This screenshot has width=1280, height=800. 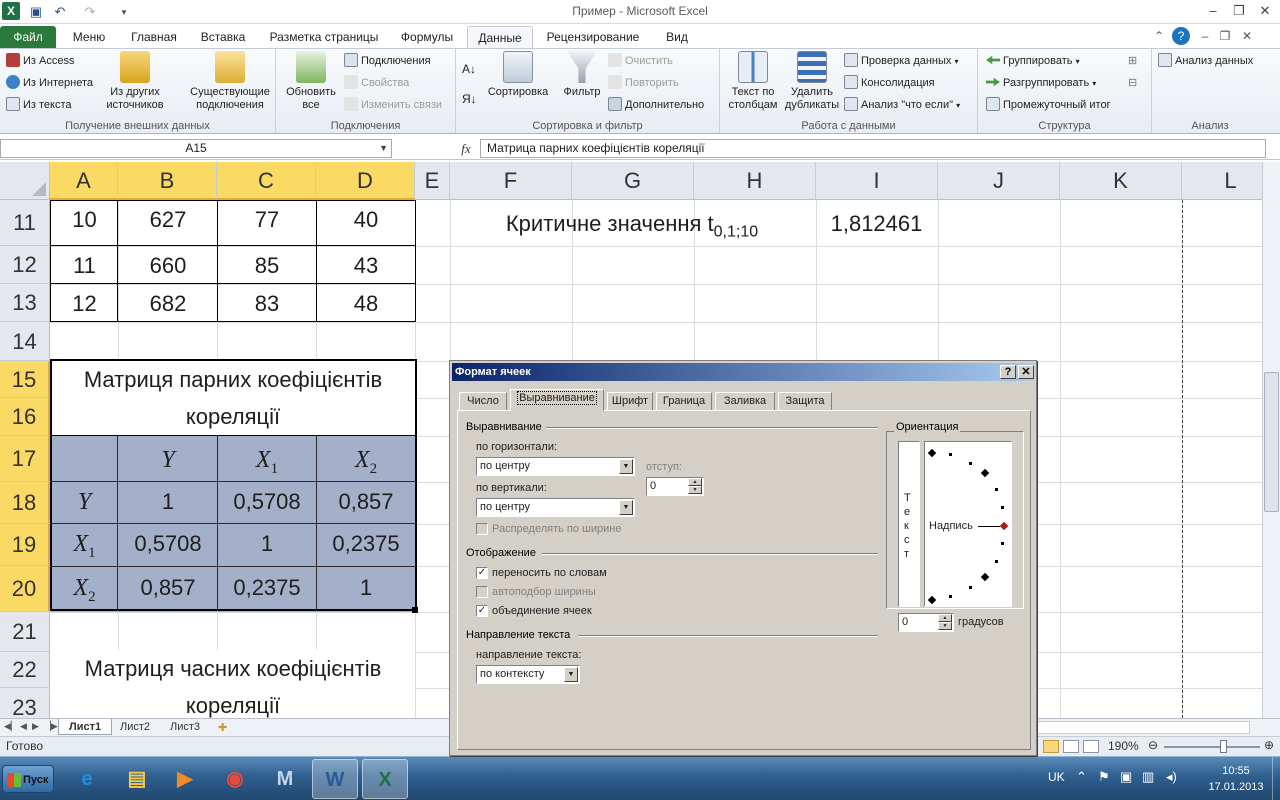 I want to click on ungroup-button: Разгруппировать ▾, so click(x=1041, y=83).